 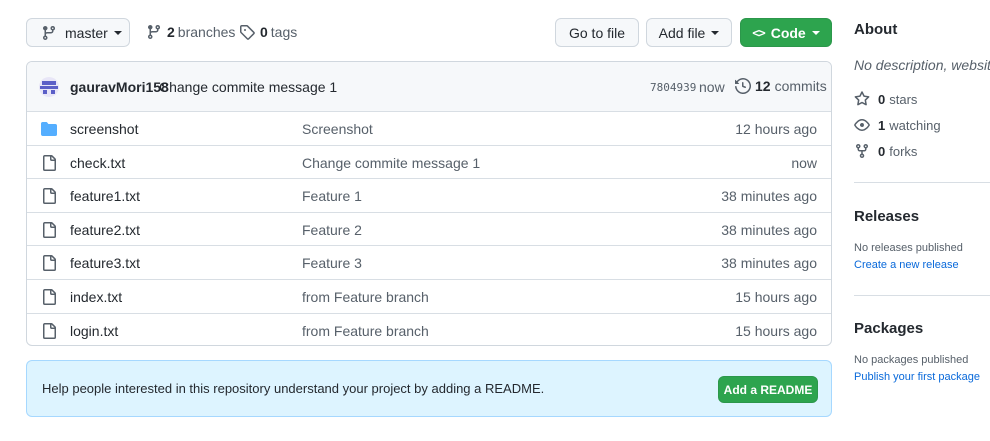 What do you see at coordinates (712, 87) in the screenshot?
I see `commit-time: now` at bounding box center [712, 87].